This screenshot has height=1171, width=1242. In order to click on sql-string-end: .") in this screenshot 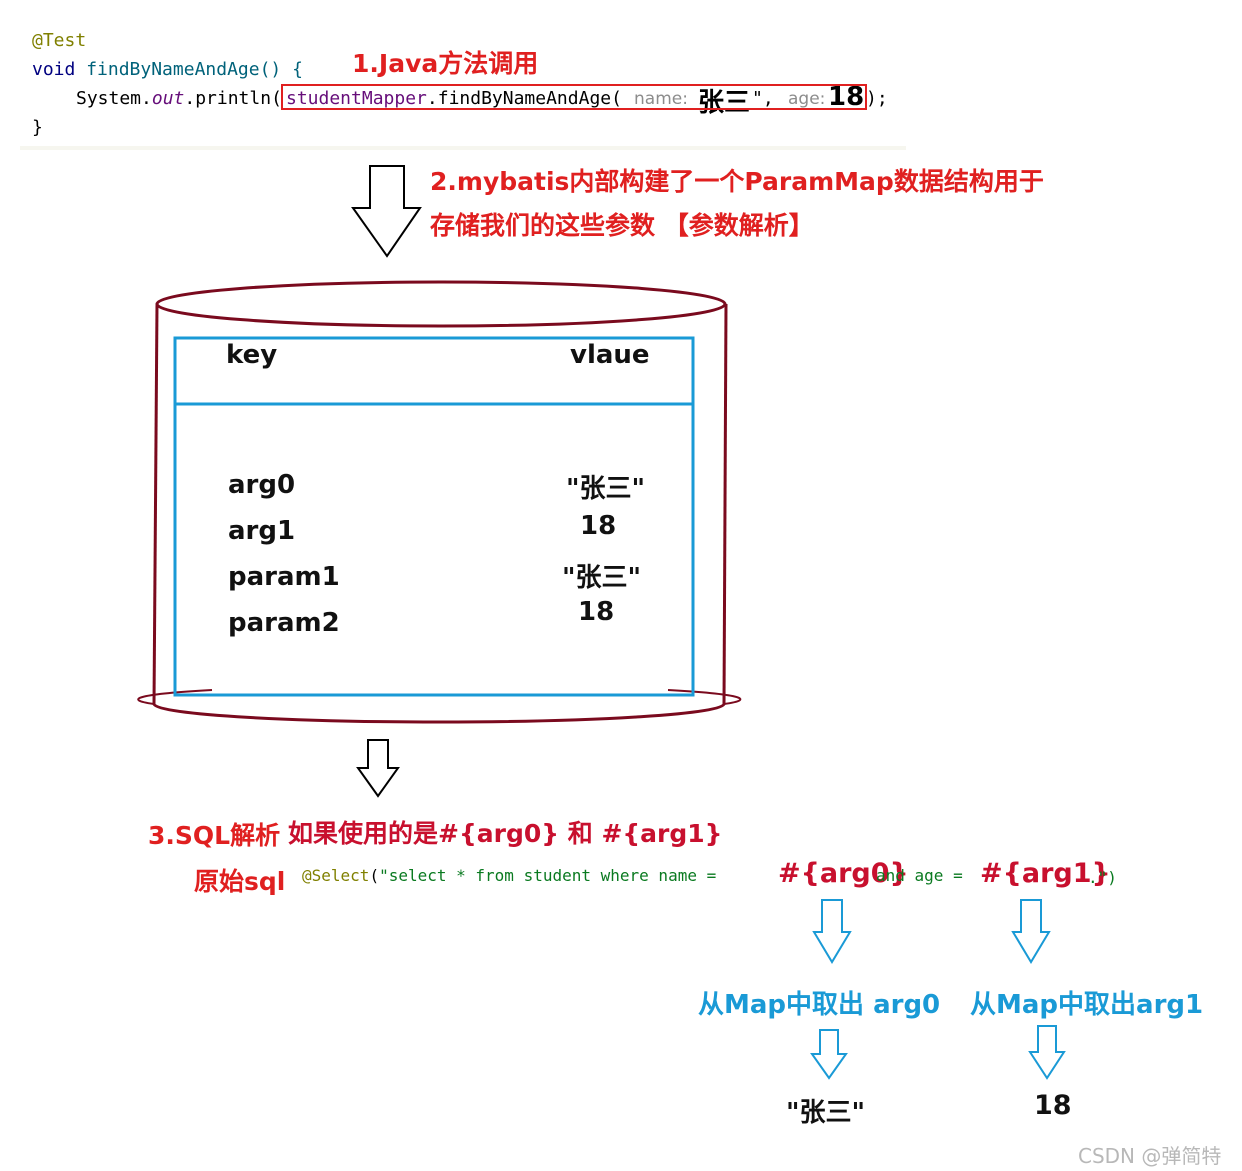, I will do `click(1102, 877)`.